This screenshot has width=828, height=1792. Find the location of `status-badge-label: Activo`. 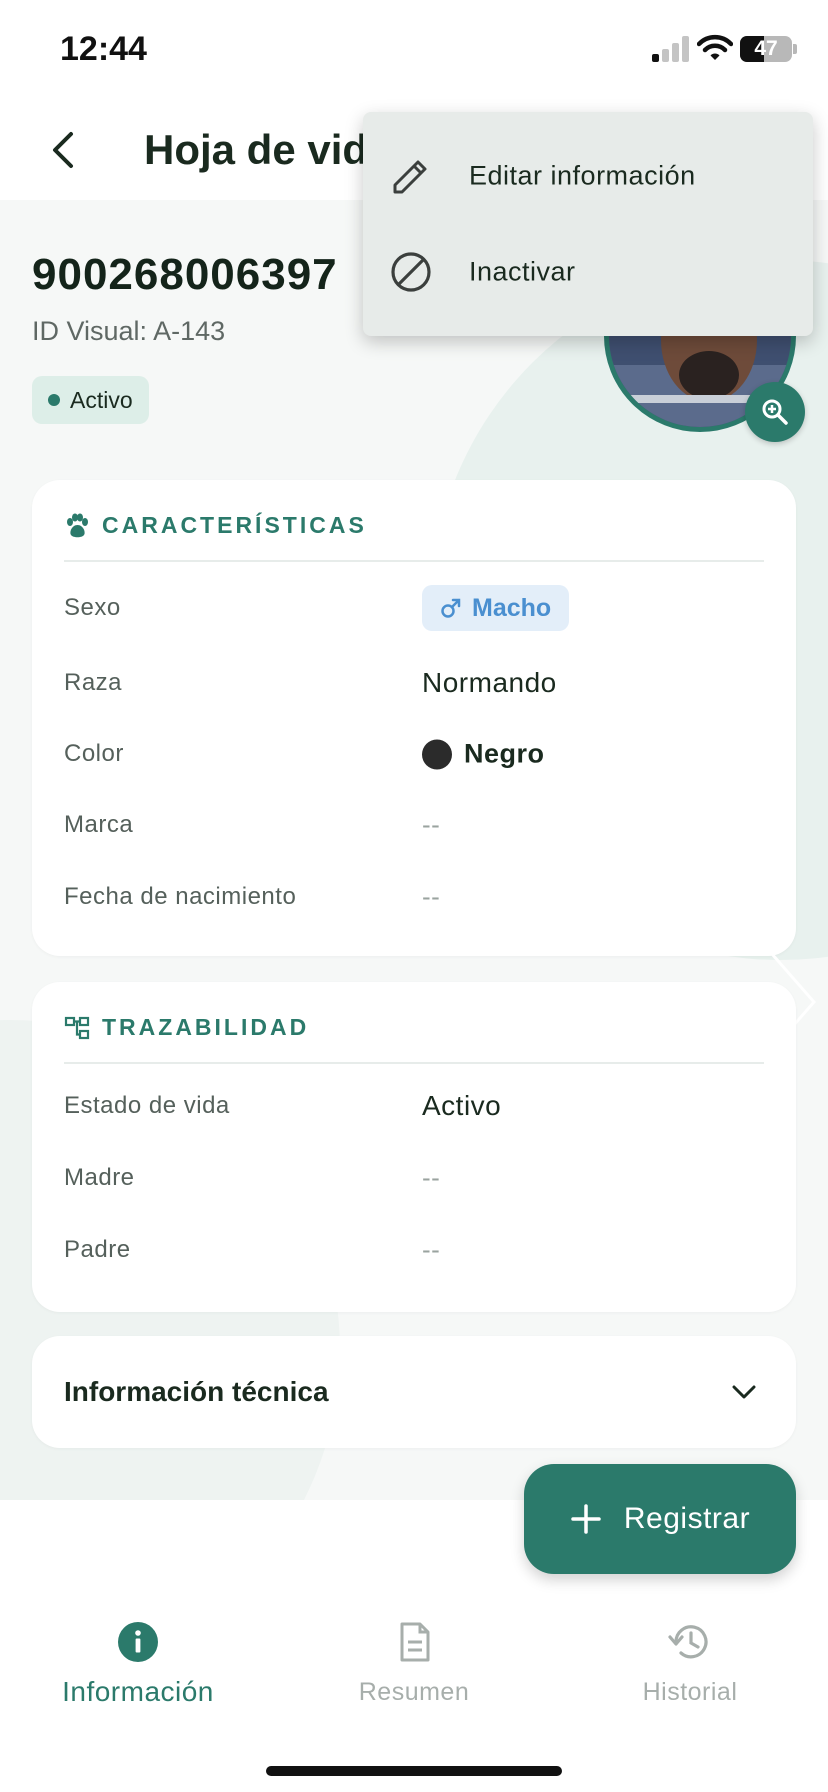

status-badge-label: Activo is located at coordinates (101, 399).